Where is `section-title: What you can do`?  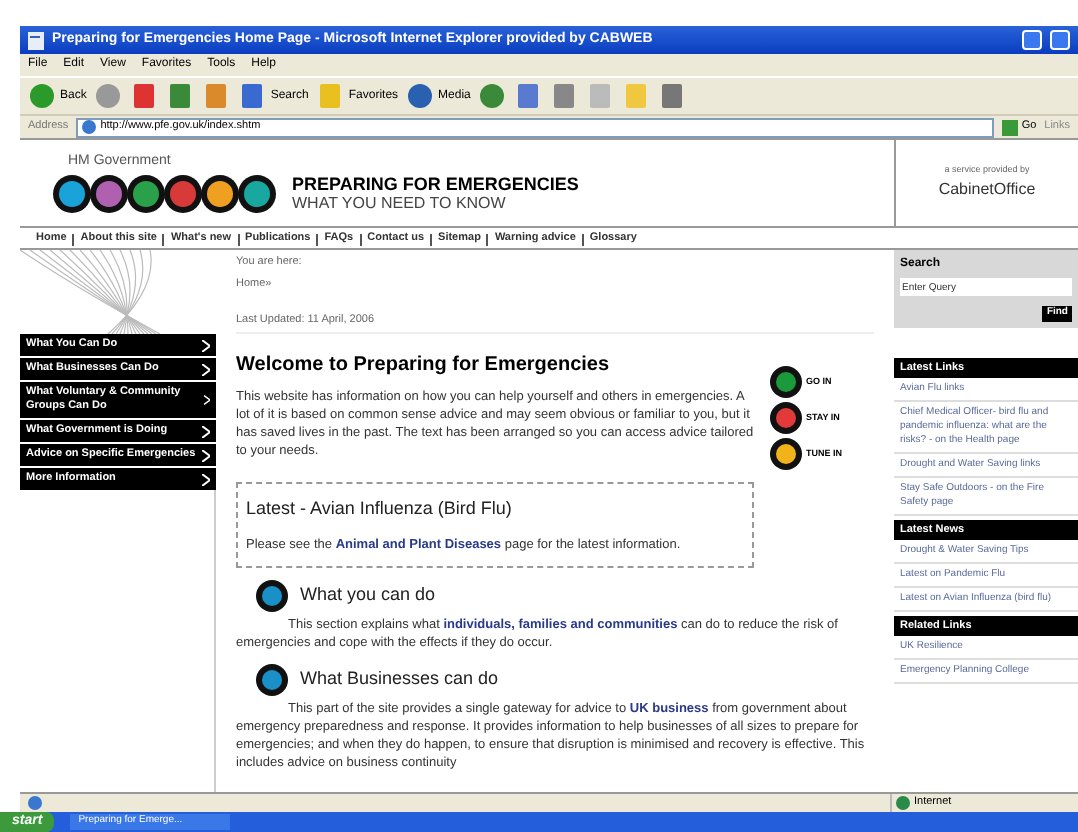 section-title: What you can do is located at coordinates (368, 594).